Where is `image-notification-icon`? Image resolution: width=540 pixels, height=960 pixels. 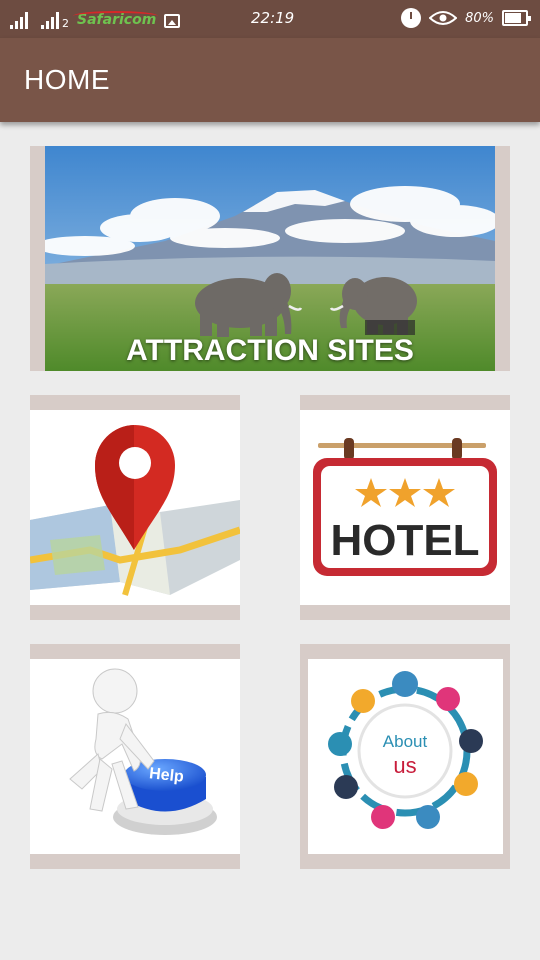 image-notification-icon is located at coordinates (172, 21).